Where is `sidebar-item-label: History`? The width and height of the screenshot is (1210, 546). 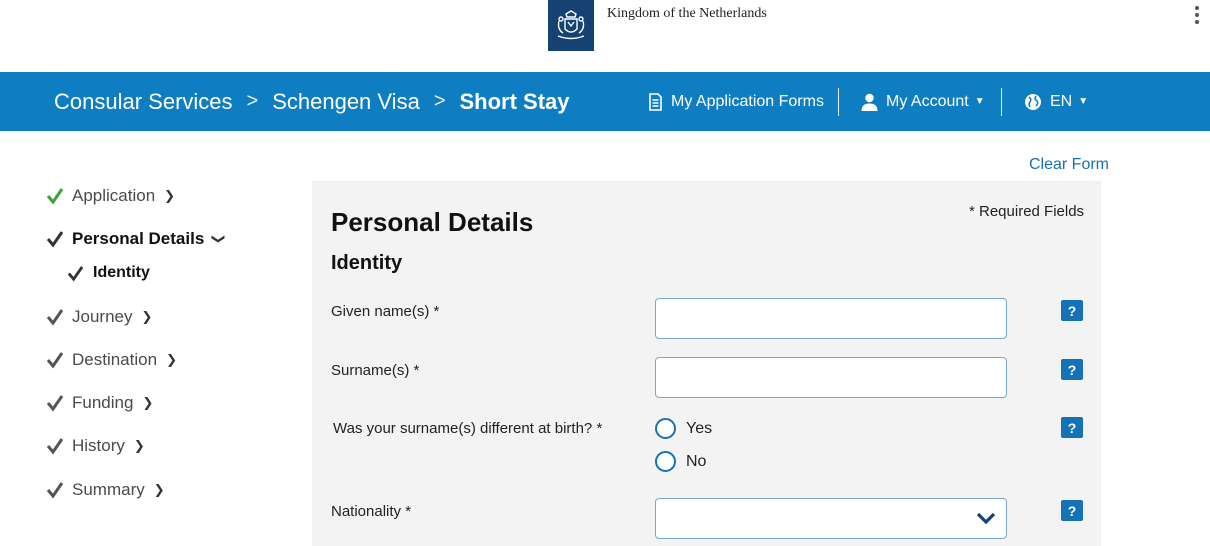 sidebar-item-label: History is located at coordinates (98, 445).